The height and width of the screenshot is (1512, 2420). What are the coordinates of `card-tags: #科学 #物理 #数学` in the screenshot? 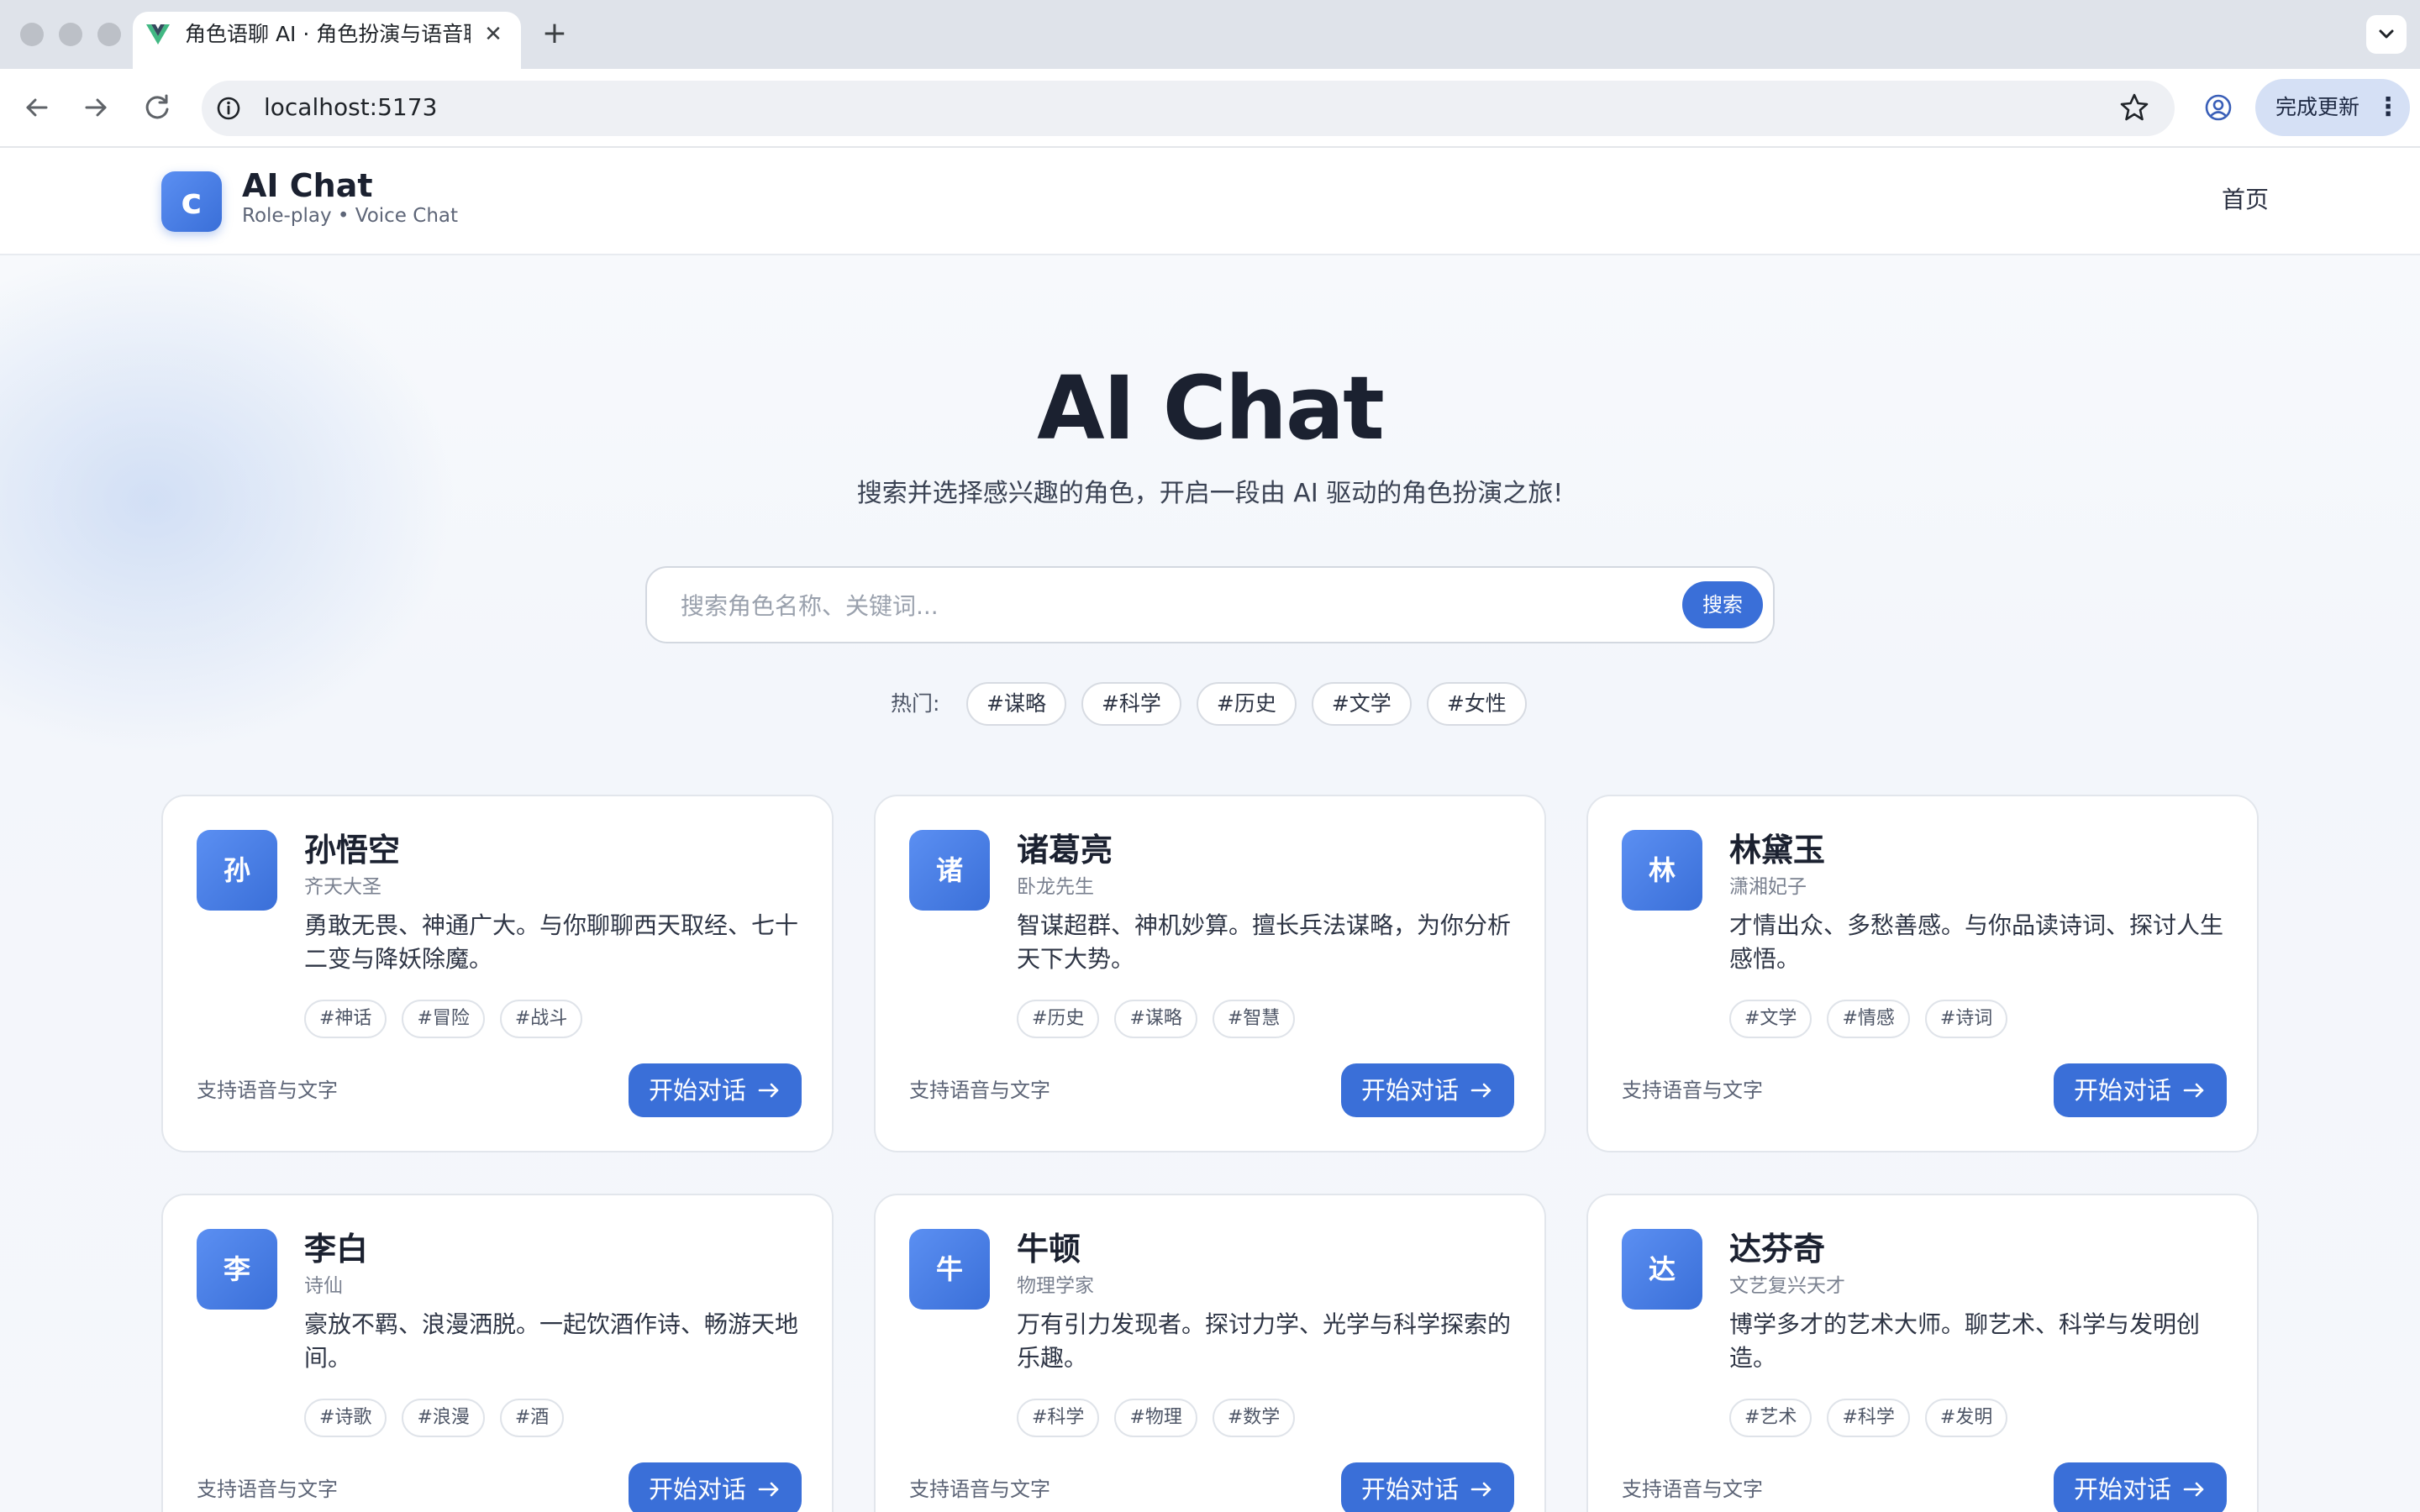 It's located at (1156, 1418).